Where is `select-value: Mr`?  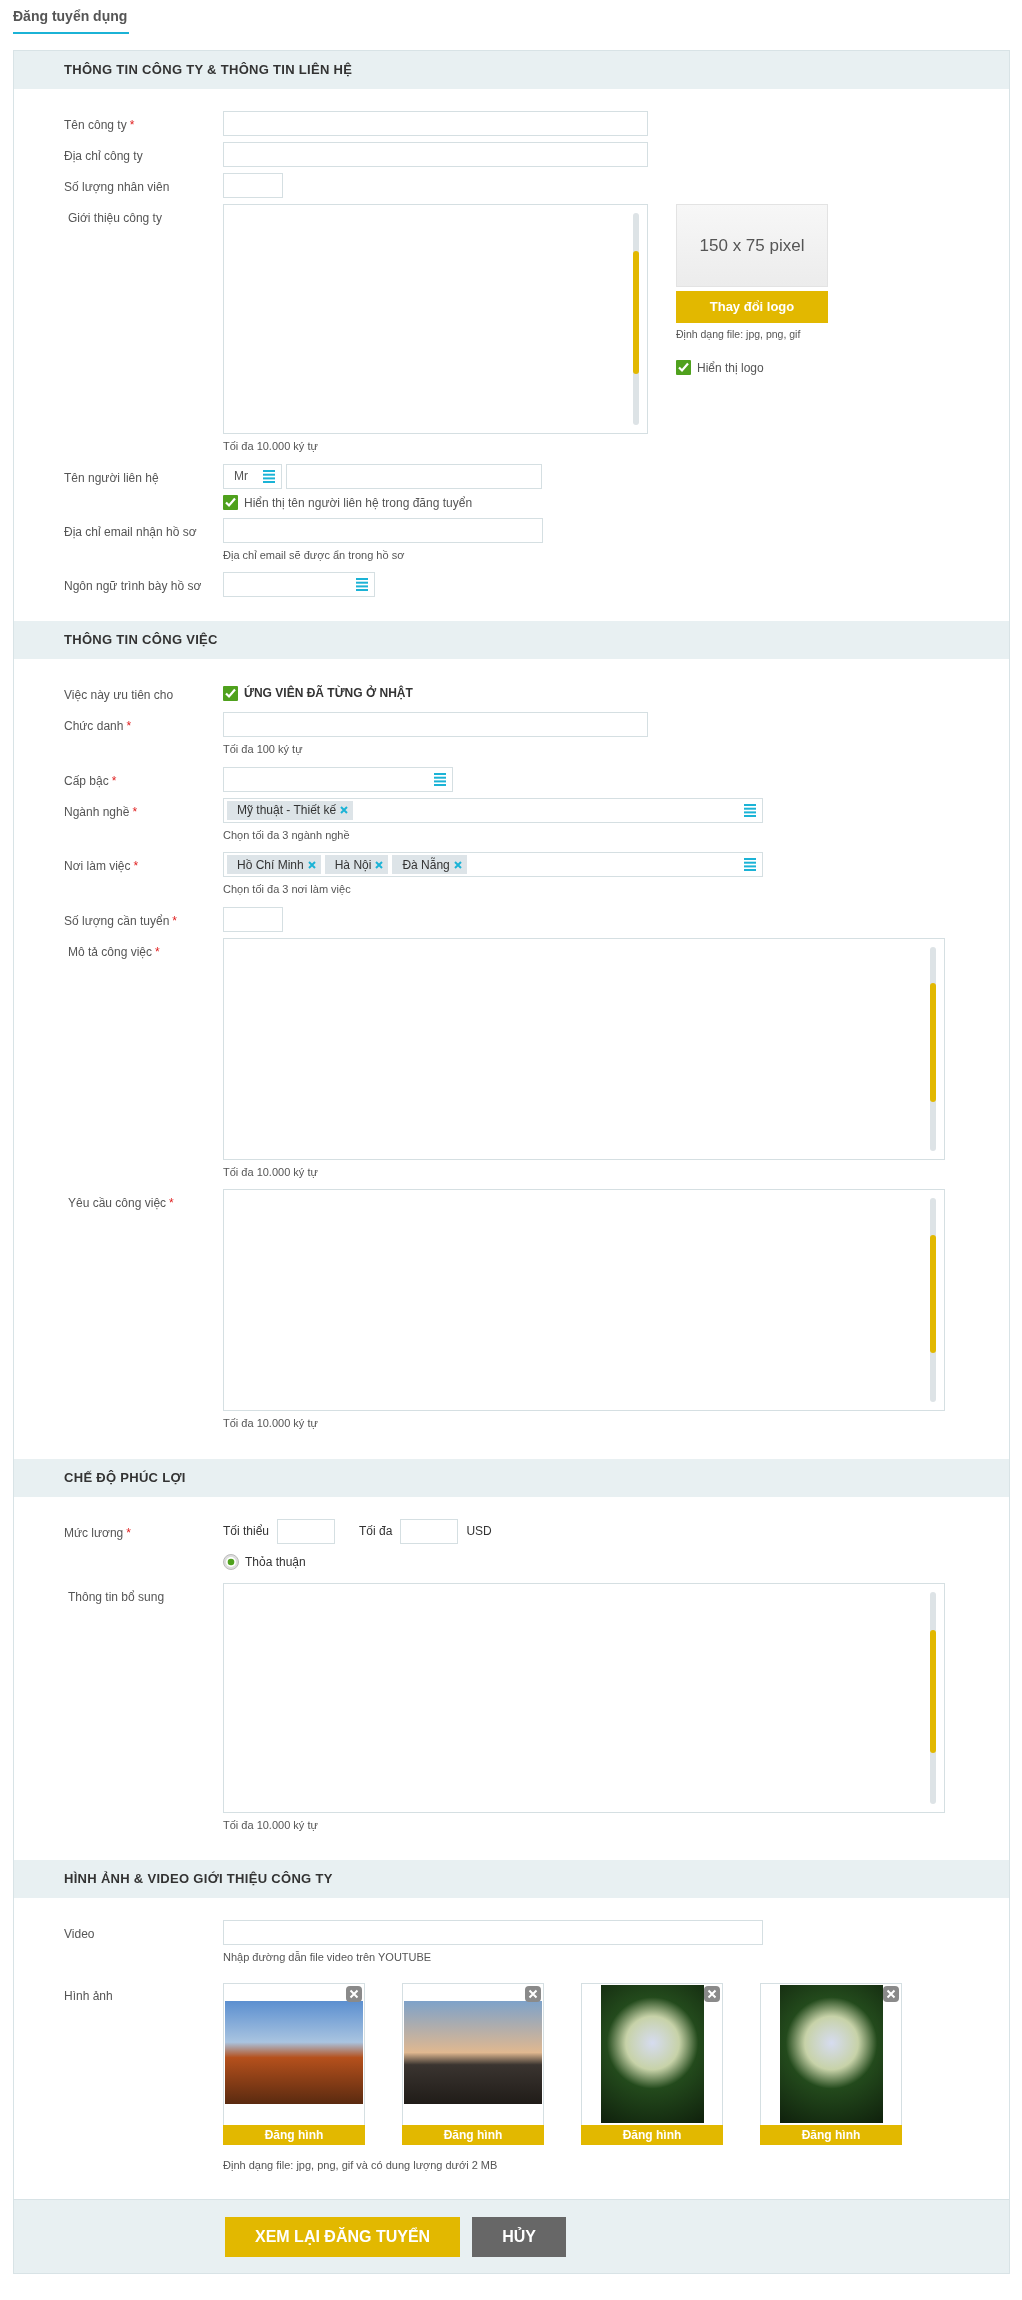
select-value: Mr is located at coordinates (241, 476).